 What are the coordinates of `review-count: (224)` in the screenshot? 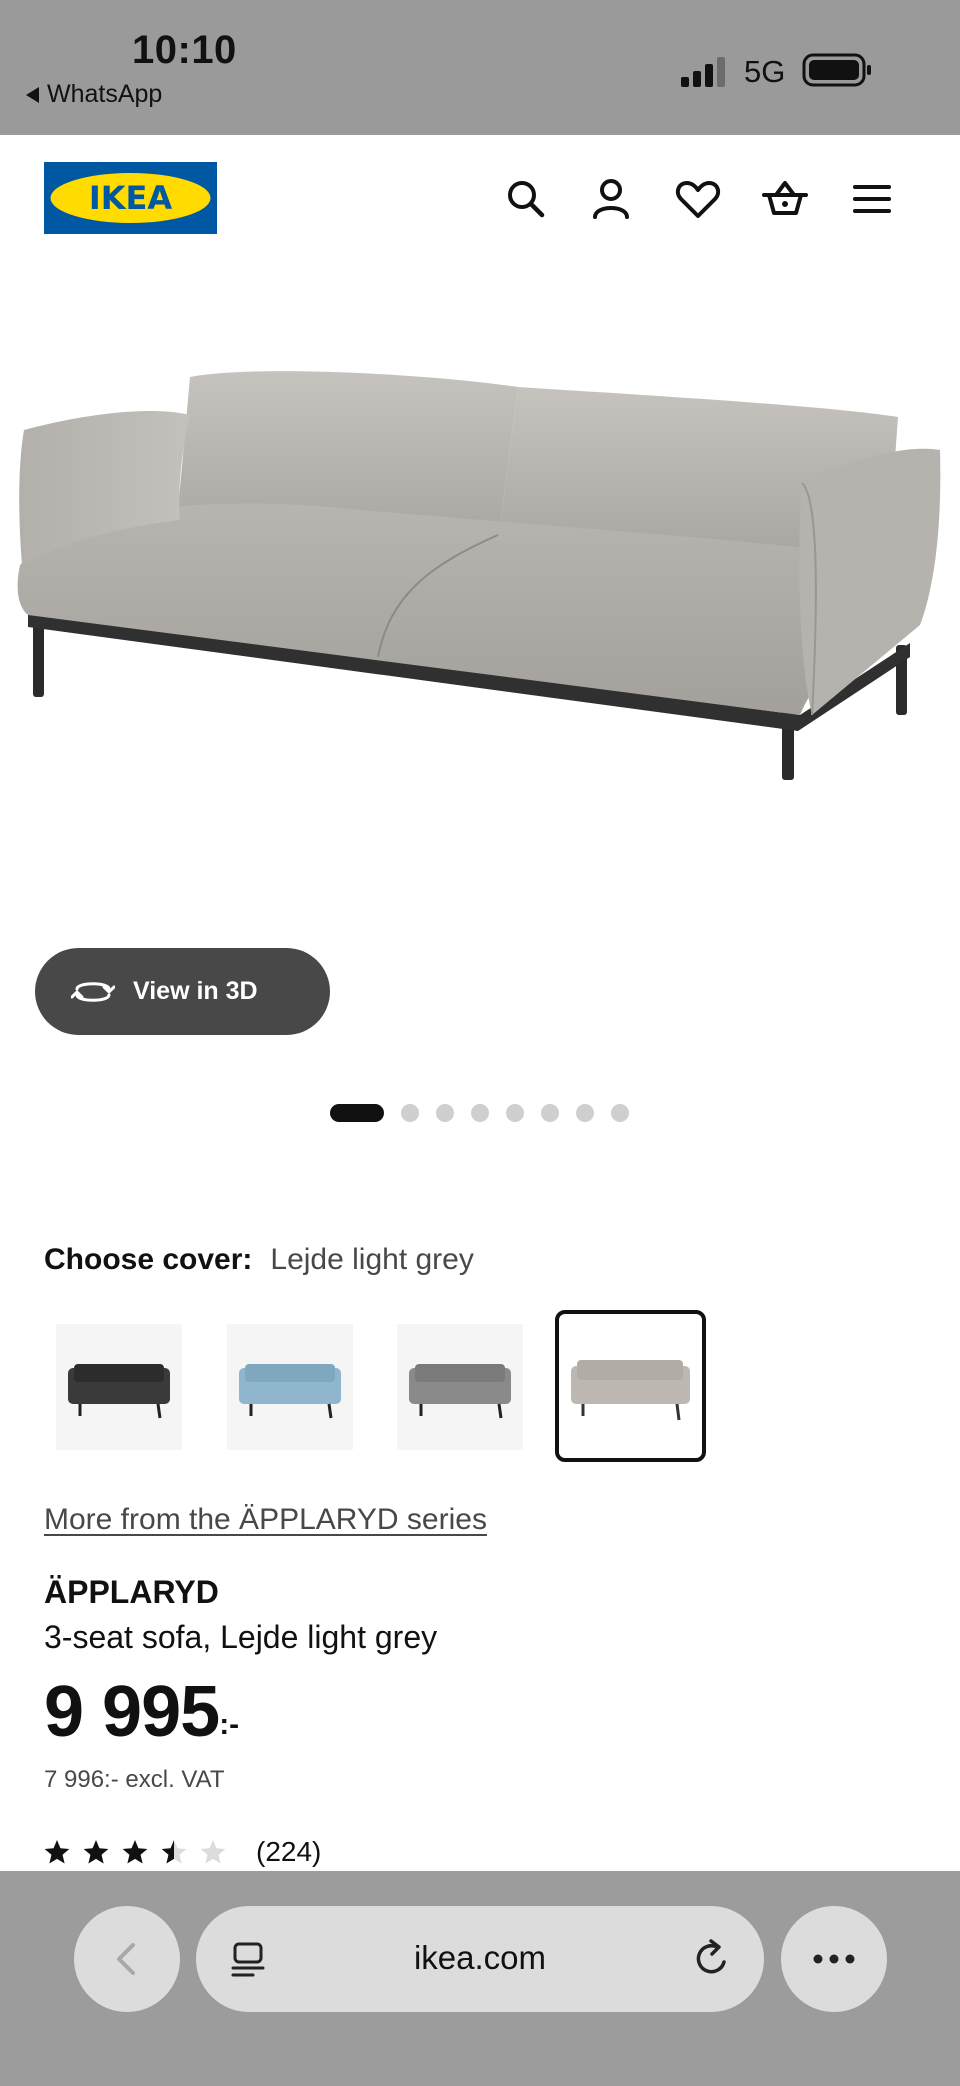 It's located at (289, 1851).